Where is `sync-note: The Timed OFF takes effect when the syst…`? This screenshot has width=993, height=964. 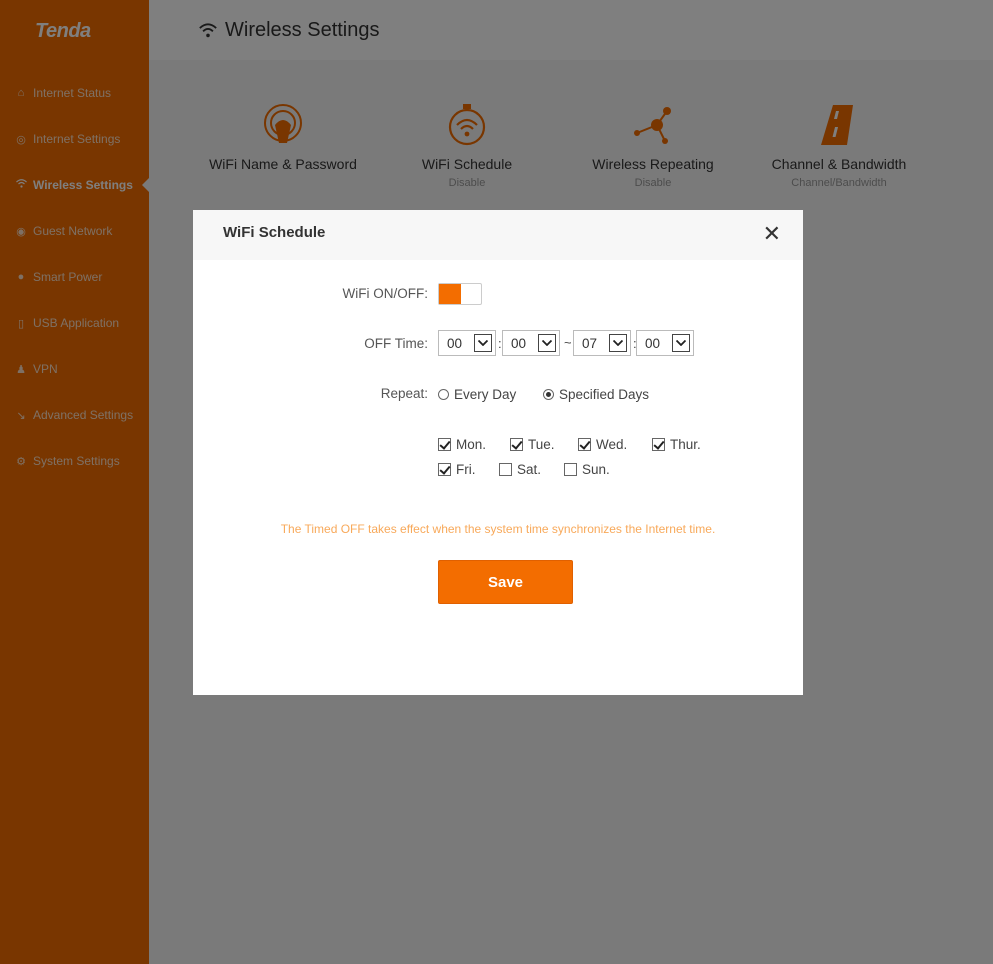
sync-note: The Timed OFF takes effect when the syst… is located at coordinates (498, 529).